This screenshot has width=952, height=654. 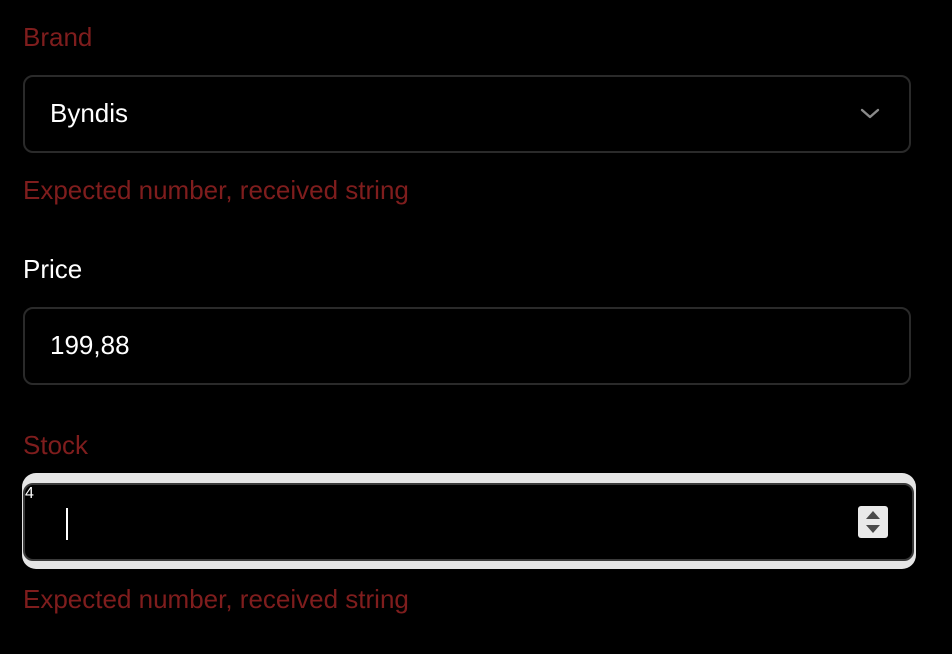 I want to click on stock-error-message: Expected number, received string, so click(x=216, y=599).